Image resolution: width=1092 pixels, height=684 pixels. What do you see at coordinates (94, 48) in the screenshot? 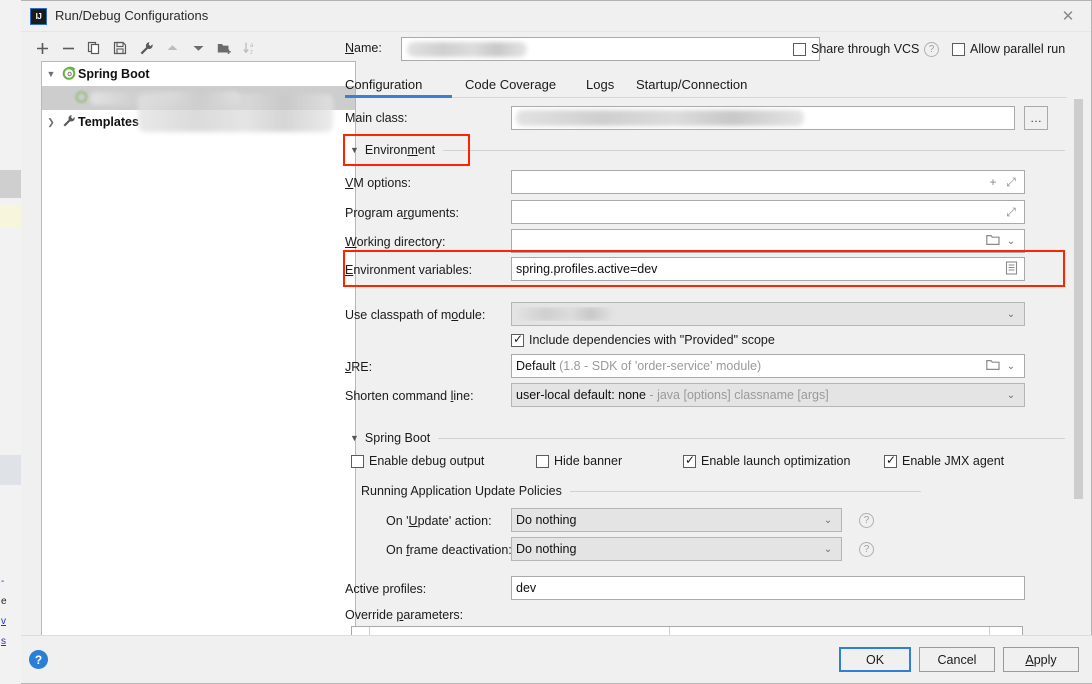
I see `copy-configuration-button` at bounding box center [94, 48].